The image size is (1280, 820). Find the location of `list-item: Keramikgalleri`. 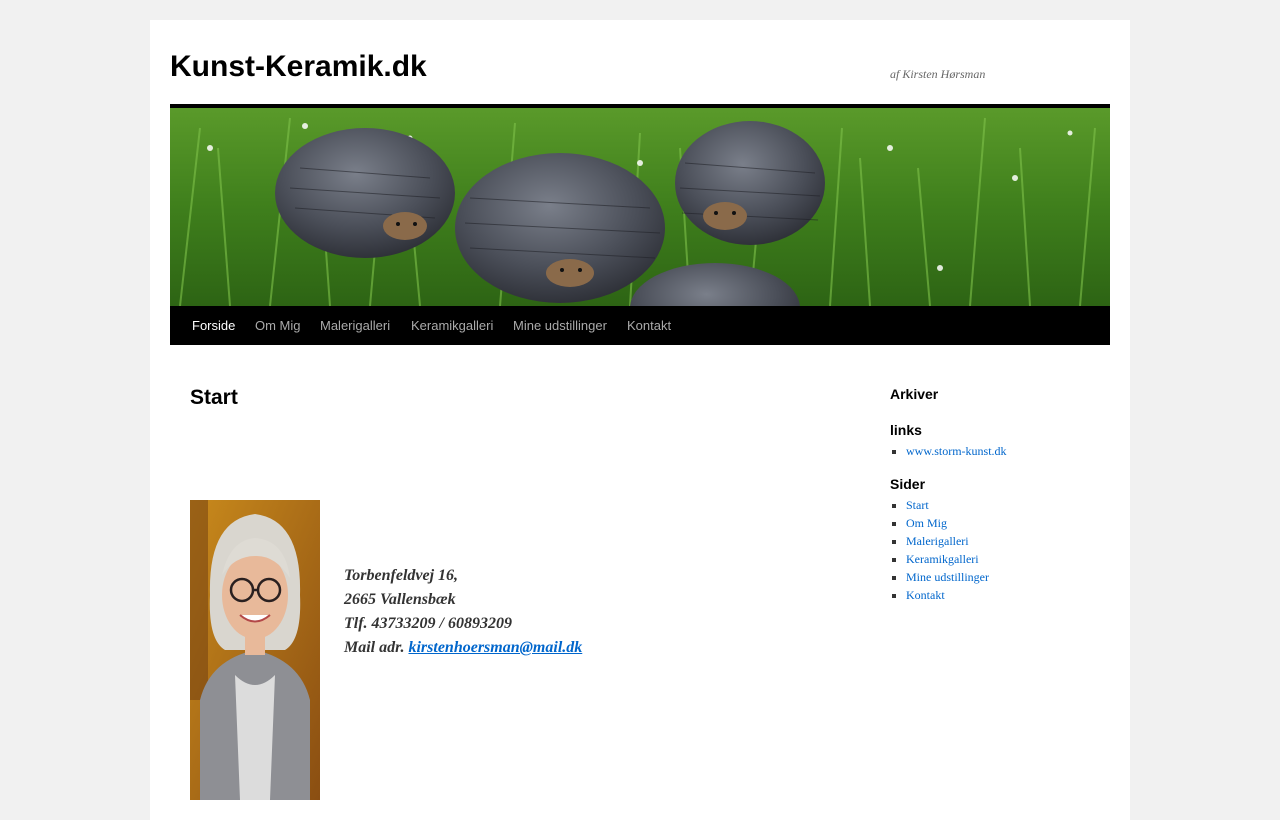

list-item: Keramikgalleri is located at coordinates (1008, 559).